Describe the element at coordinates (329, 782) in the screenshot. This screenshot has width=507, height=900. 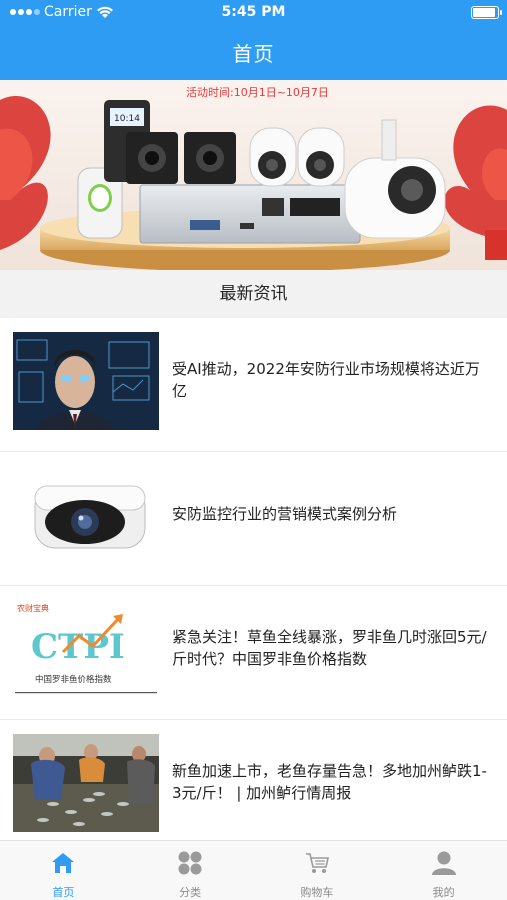
I see `news-title: 新鱼加速上市，老鱼存量告急！多地加州鲈跌1-3元/斤！ | 加州鲈行情周报` at that location.